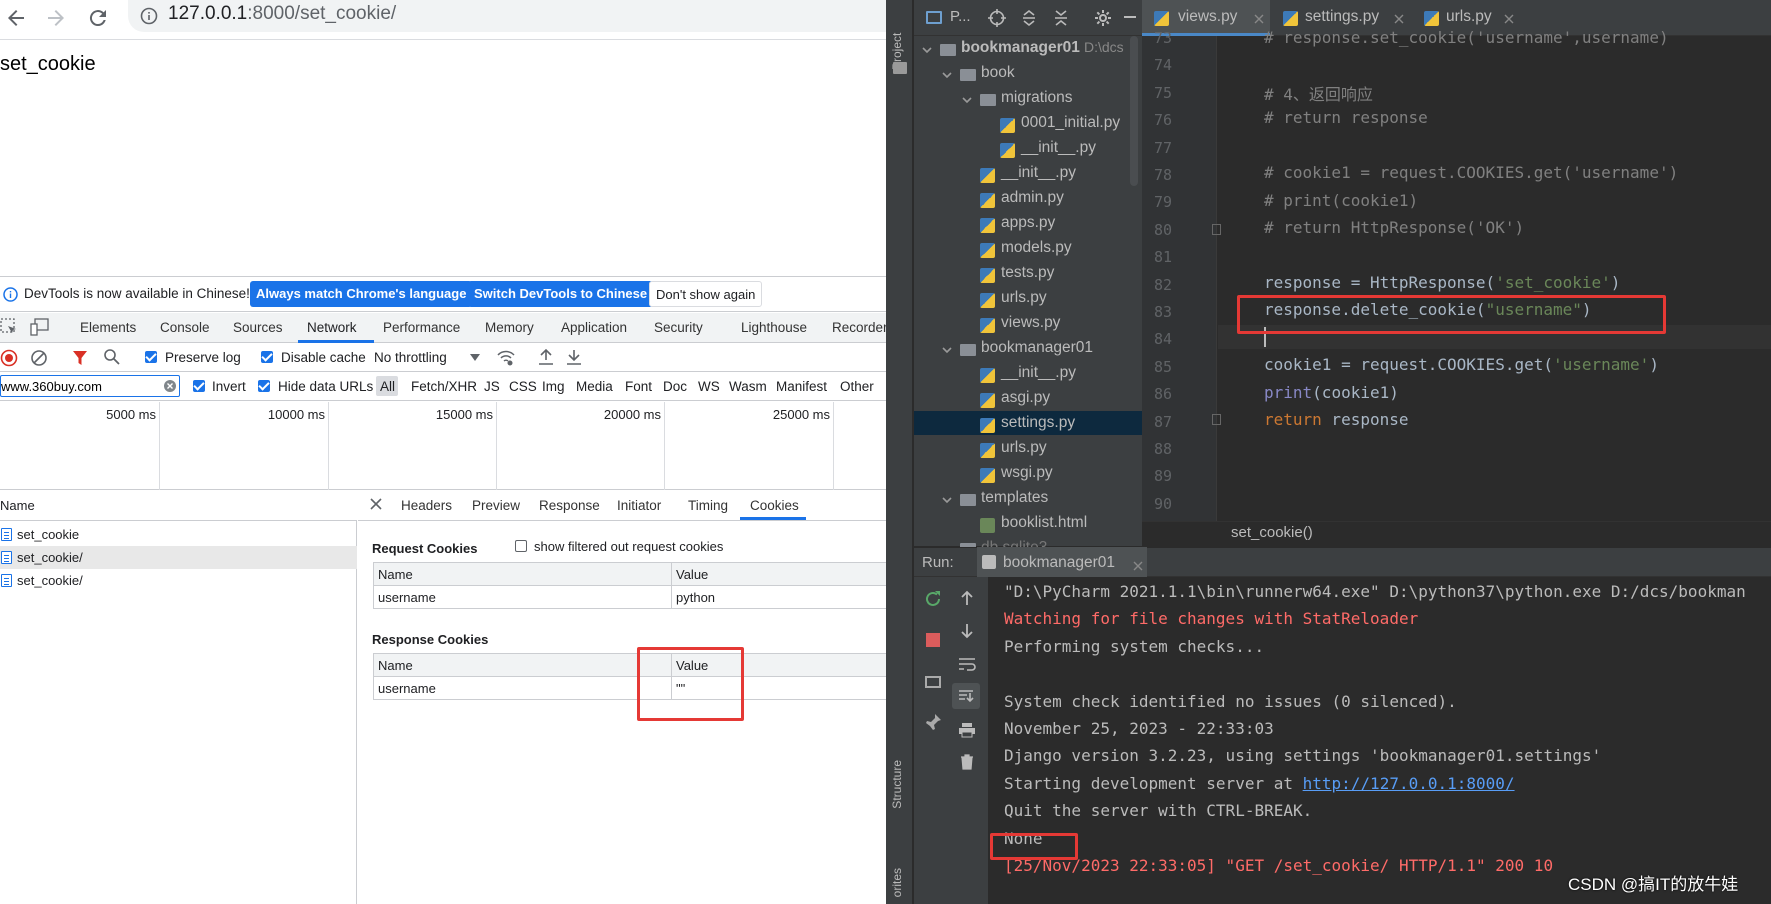  Describe the element at coordinates (967, 730) in the screenshot. I see `print-icon` at that location.